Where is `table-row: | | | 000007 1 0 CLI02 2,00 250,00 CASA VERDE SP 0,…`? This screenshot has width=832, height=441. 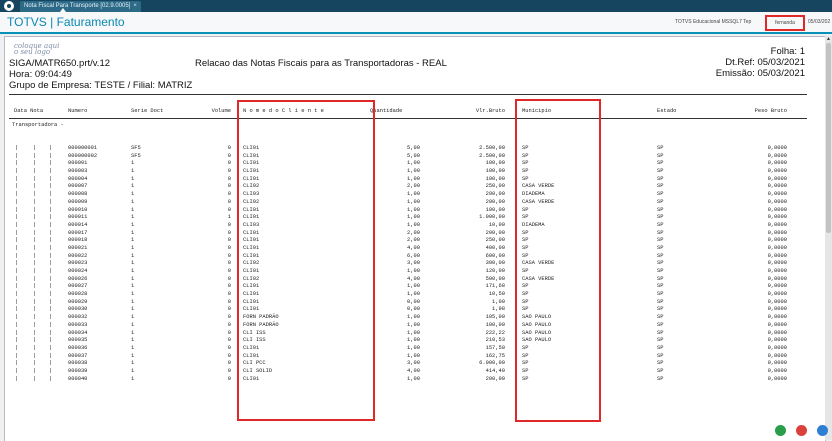 table-row: | | | 000007 1 0 CLI02 2,00 250,00 CASA VERDE SP 0,… is located at coordinates (415, 187).